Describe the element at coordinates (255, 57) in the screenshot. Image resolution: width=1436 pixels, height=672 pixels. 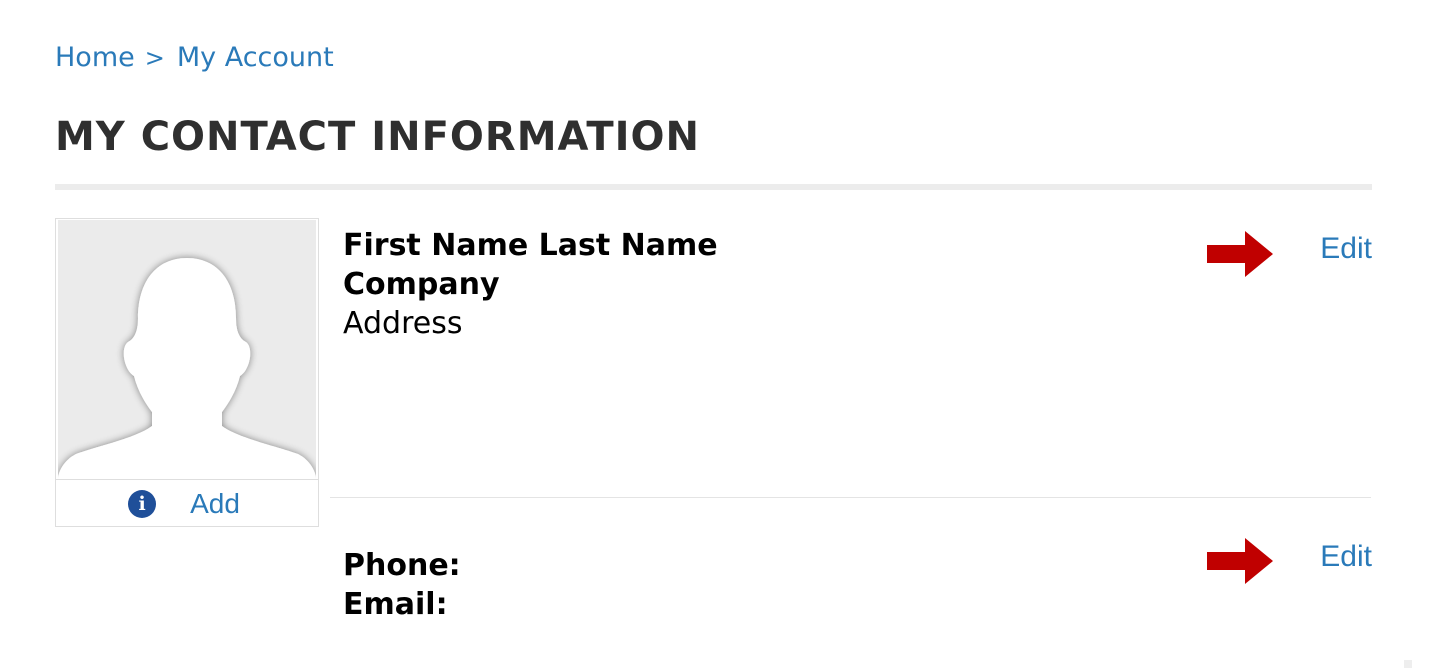
I see `breadcrumb-my-account-link: My Account` at that location.